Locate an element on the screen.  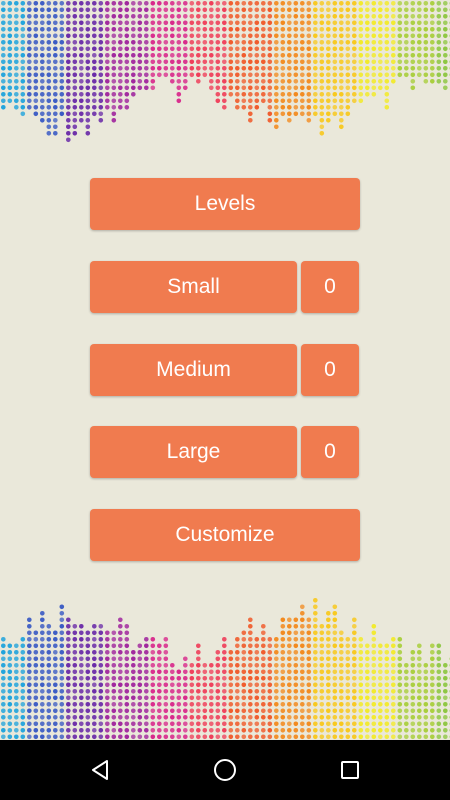
customize-button: Customize is located at coordinates (225, 535).